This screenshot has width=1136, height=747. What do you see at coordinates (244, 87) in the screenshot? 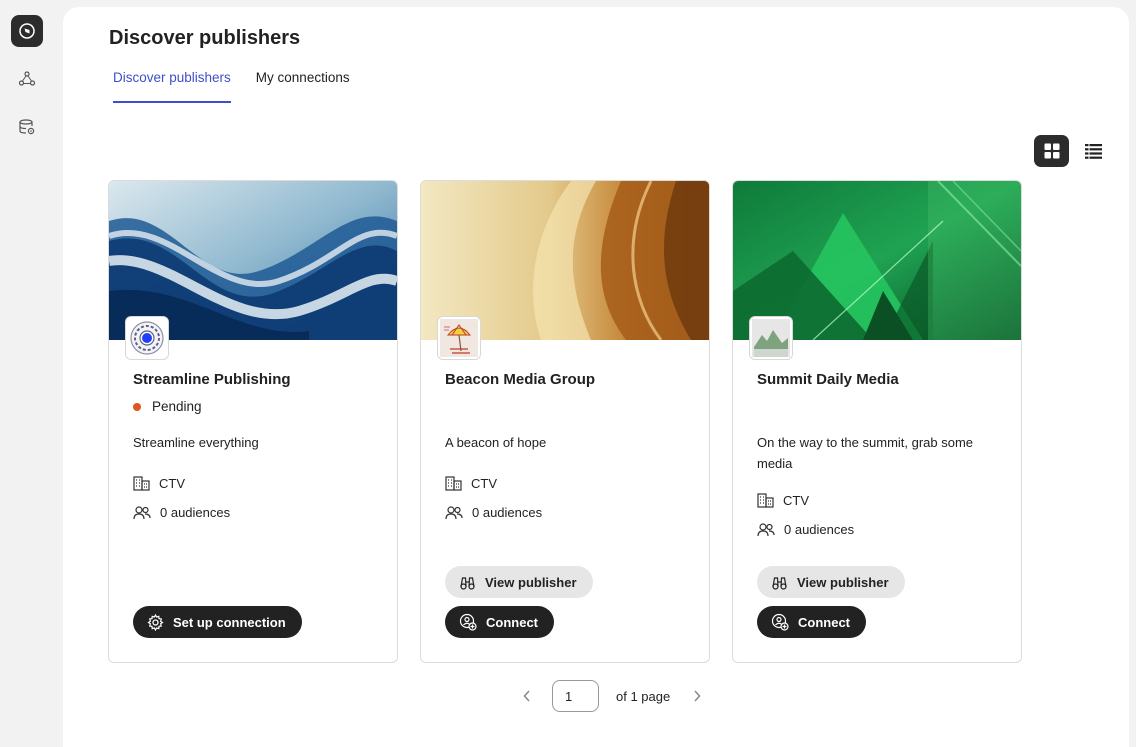
I see `tab-bar: Discover publishers My connections` at bounding box center [244, 87].